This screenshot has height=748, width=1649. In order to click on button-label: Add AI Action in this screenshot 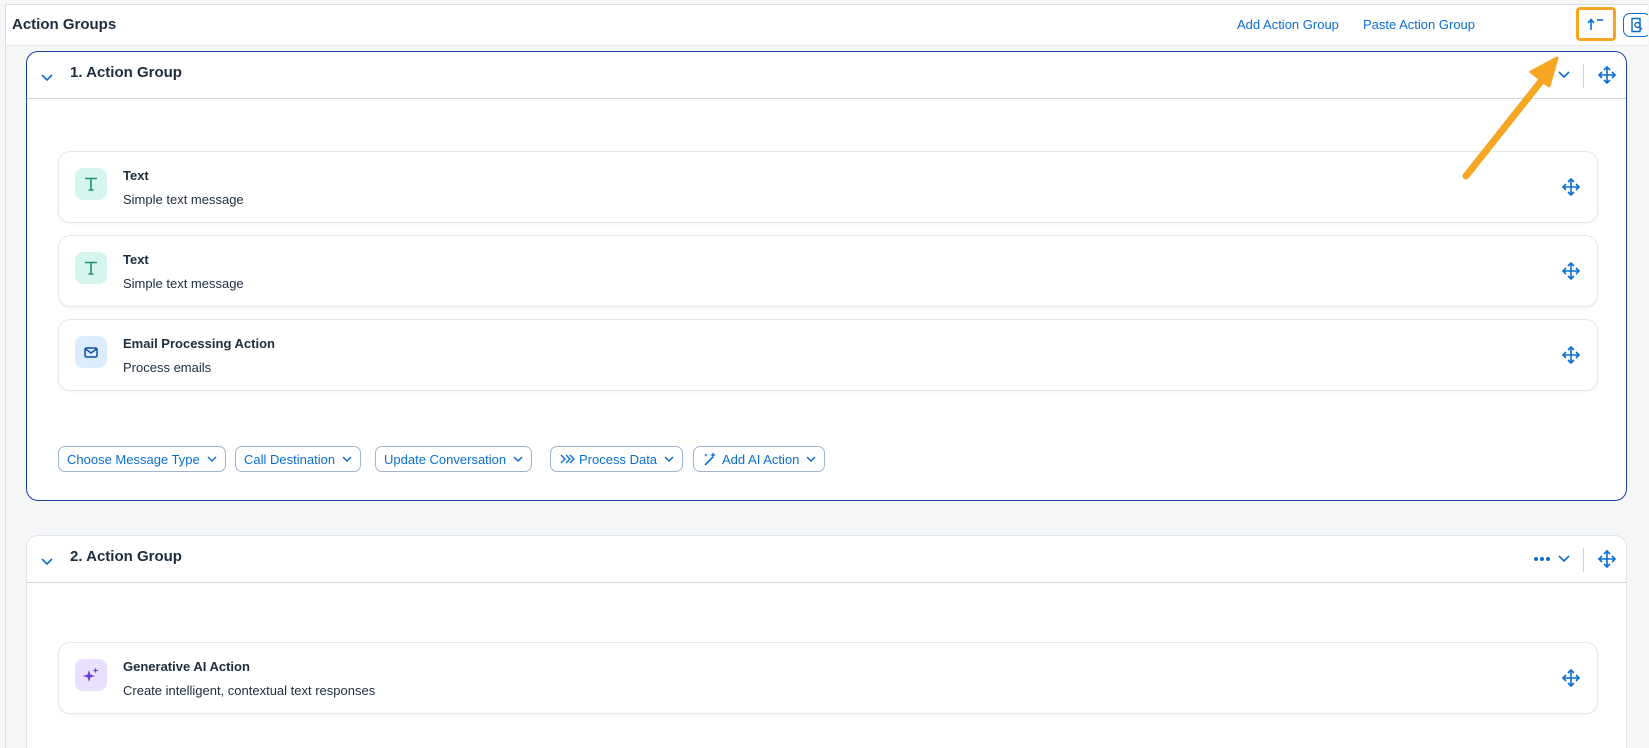, I will do `click(761, 459)`.